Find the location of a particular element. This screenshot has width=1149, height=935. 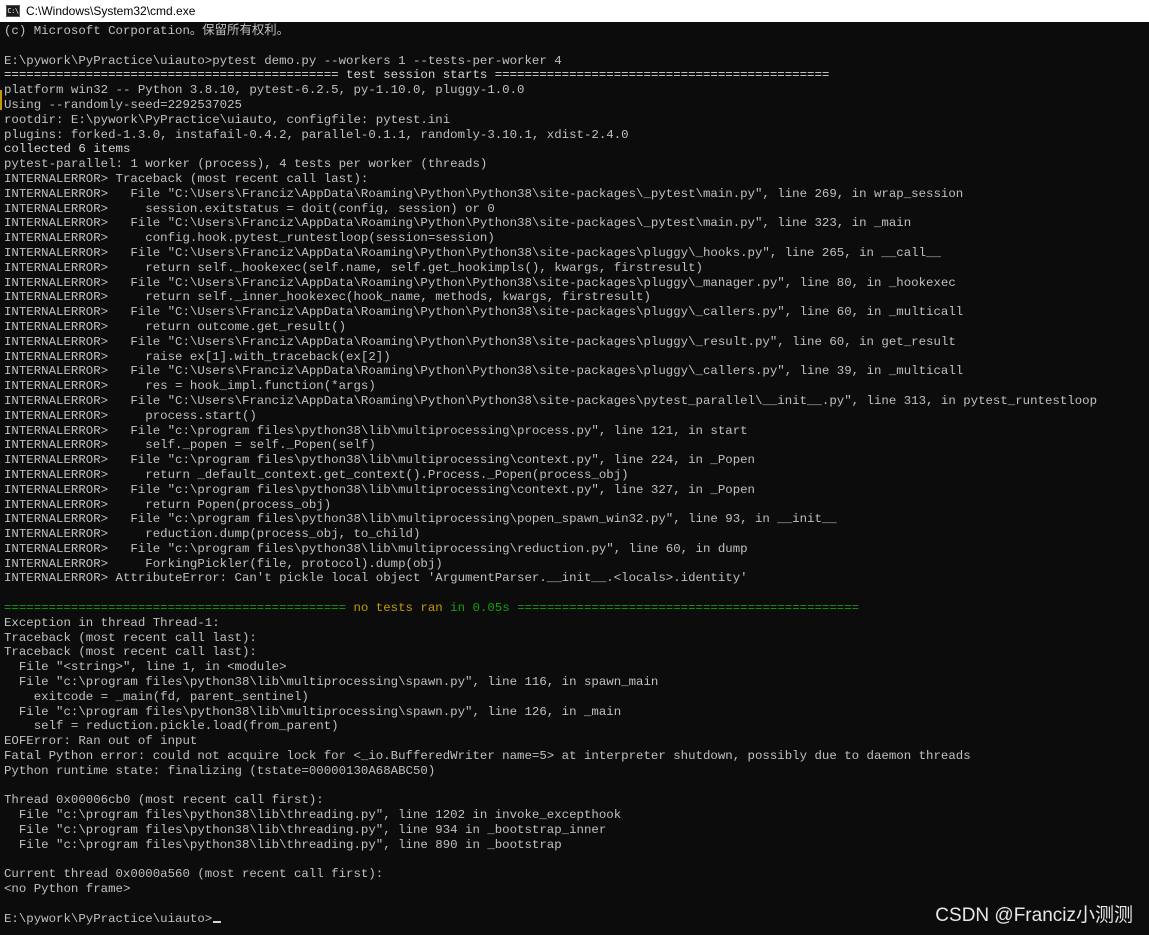

console-text: no tests ran is located at coordinates (398, 608).